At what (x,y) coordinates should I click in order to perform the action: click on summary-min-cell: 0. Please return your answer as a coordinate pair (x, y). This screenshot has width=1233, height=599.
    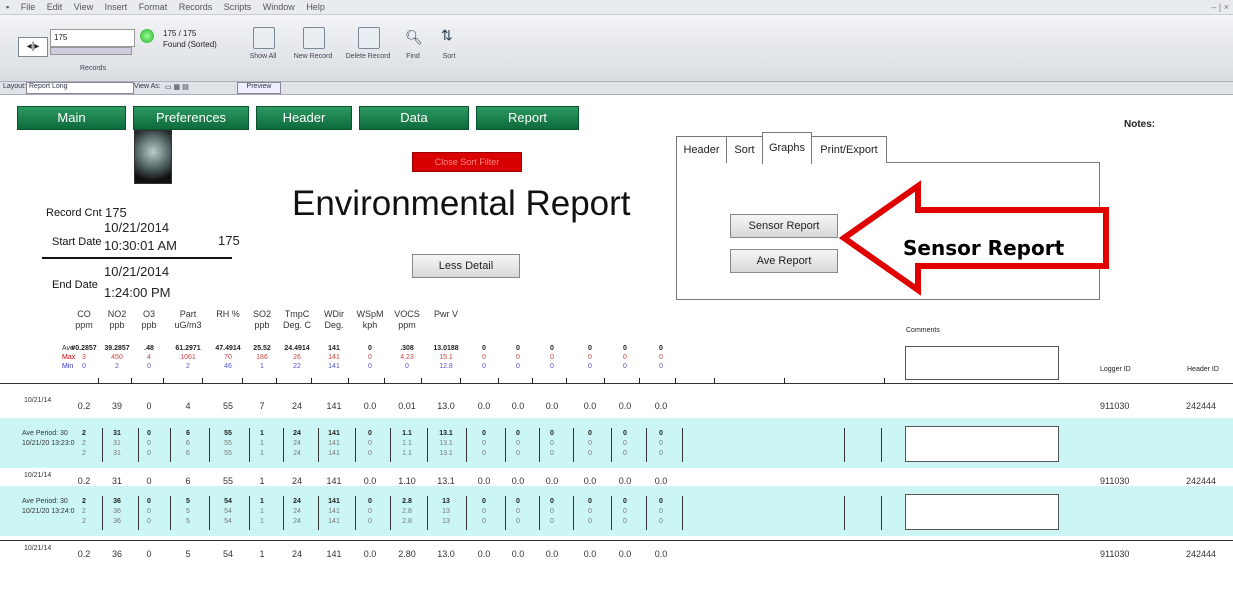
    Looking at the image, I should click on (518, 366).